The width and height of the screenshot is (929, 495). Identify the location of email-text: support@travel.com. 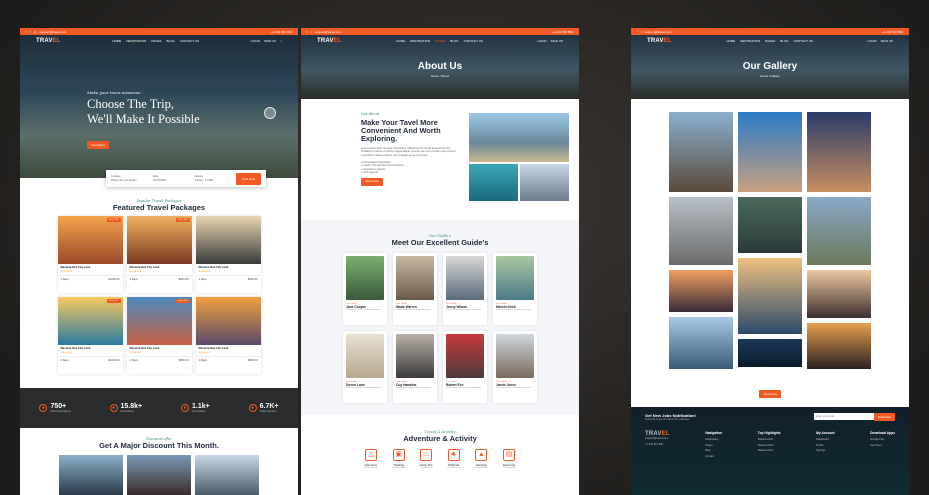
(328, 31).